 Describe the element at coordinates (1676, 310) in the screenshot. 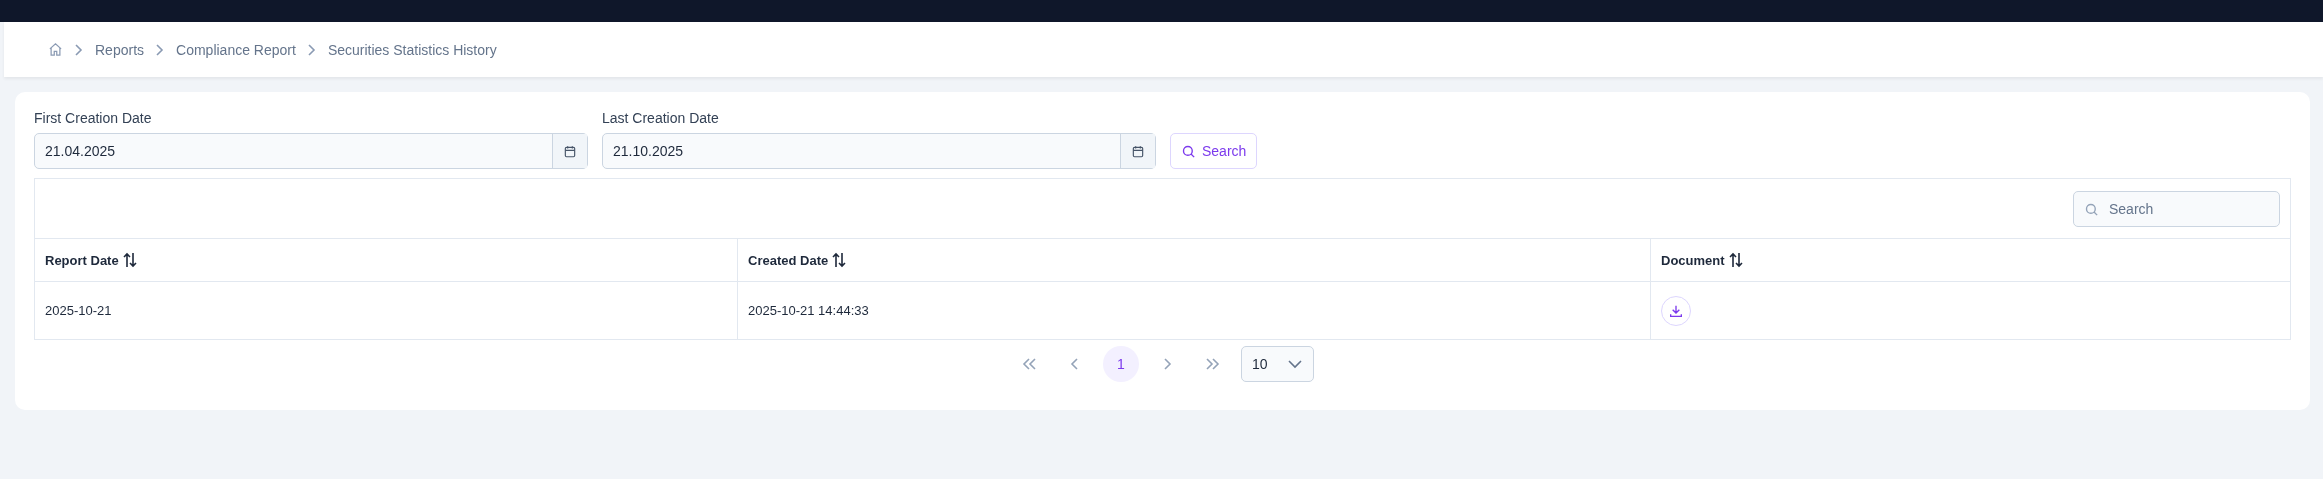

I see `download-button` at that location.